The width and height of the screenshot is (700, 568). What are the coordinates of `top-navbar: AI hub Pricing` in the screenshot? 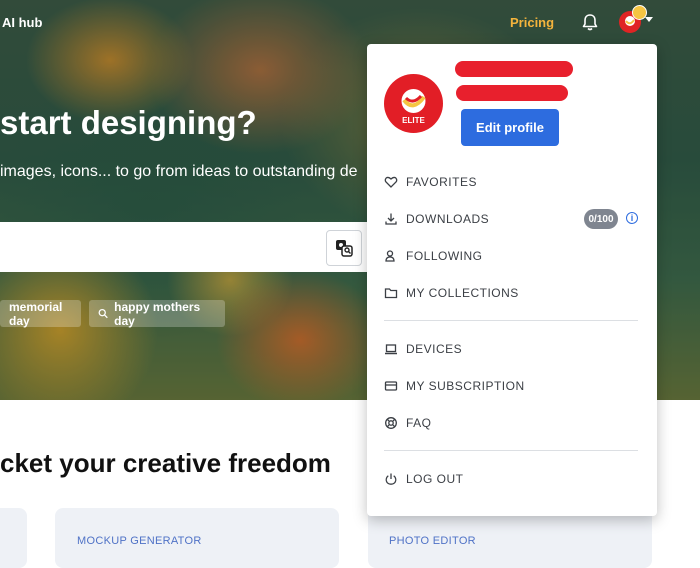 It's located at (350, 23).